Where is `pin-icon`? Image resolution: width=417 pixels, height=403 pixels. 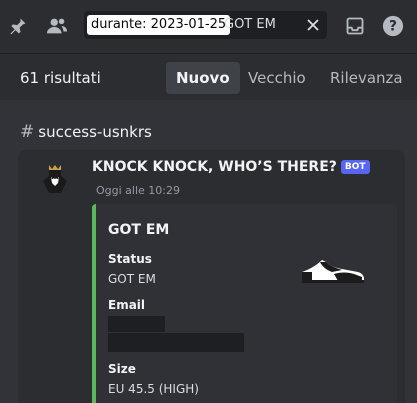 pin-icon is located at coordinates (18, 26).